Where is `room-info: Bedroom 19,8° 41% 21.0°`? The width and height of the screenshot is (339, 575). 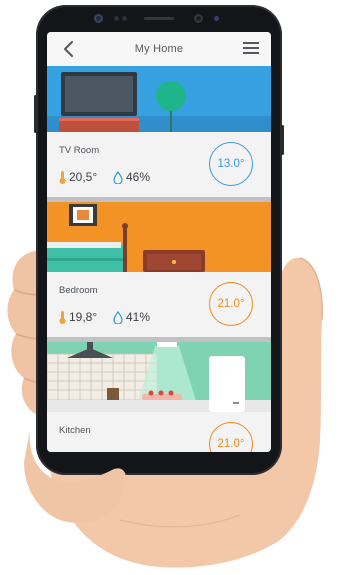 room-info: Bedroom 19,8° 41% 21.0° is located at coordinates (159, 304).